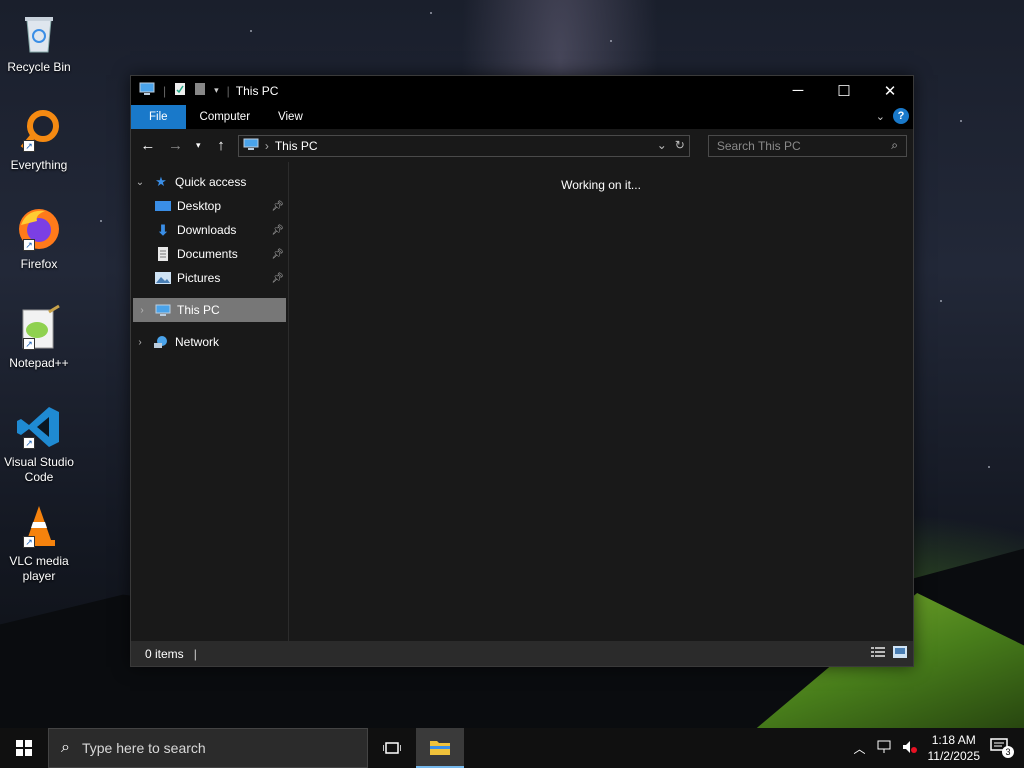 This screenshot has height=768, width=1024. I want to click on close-button: ✕, so click(890, 90).